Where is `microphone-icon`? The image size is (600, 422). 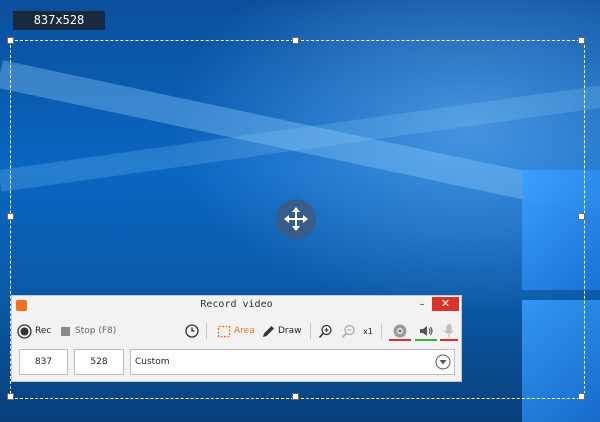
microphone-icon is located at coordinates (449, 331).